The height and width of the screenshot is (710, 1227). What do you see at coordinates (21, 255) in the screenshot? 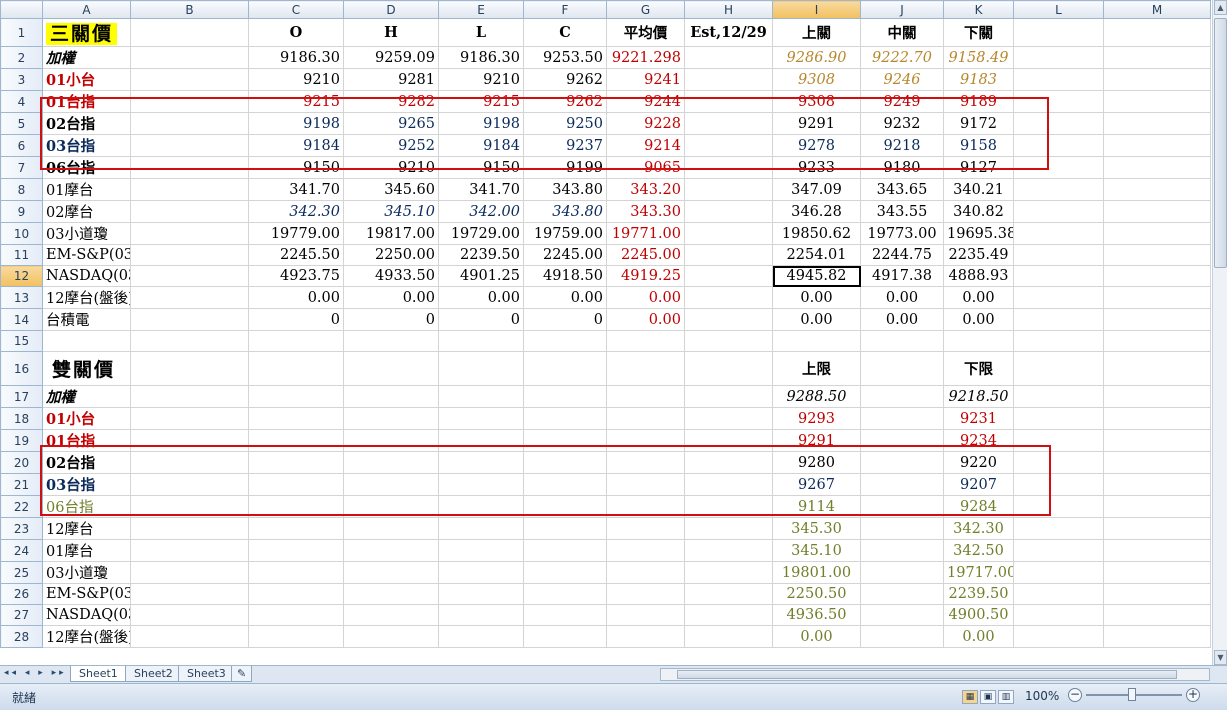
I see `row-header-11: 11` at bounding box center [21, 255].